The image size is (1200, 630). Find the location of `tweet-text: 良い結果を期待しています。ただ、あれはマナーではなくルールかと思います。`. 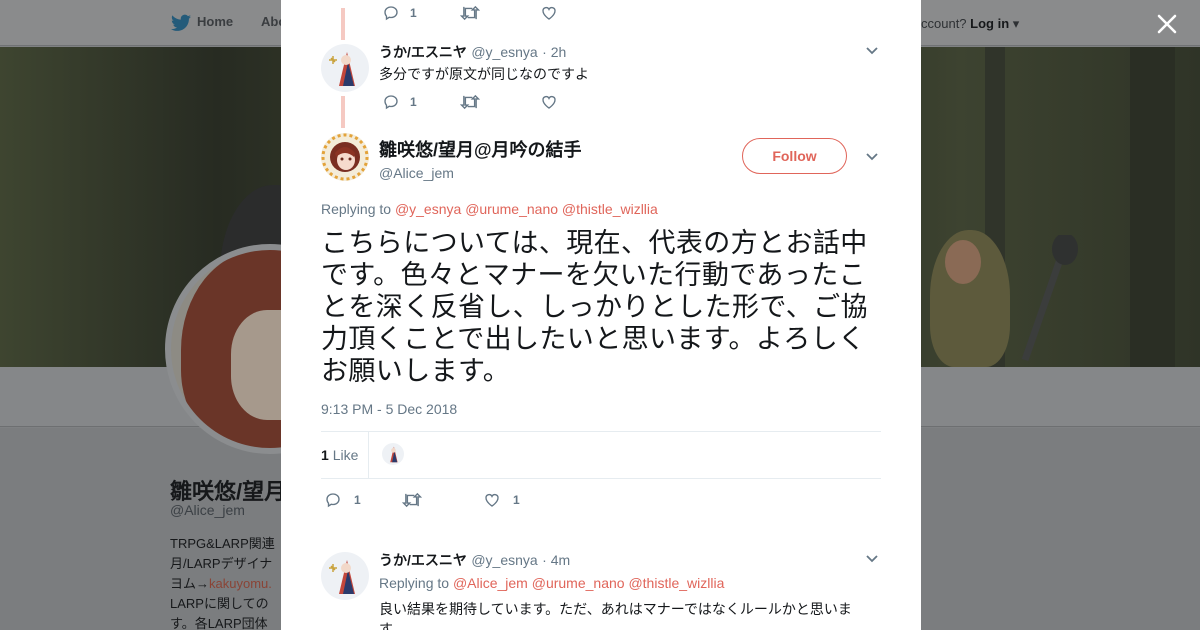

tweet-text: 良い結果を期待しています。ただ、あれはマナーではなくルールかと思います。 is located at coordinates (615, 615).